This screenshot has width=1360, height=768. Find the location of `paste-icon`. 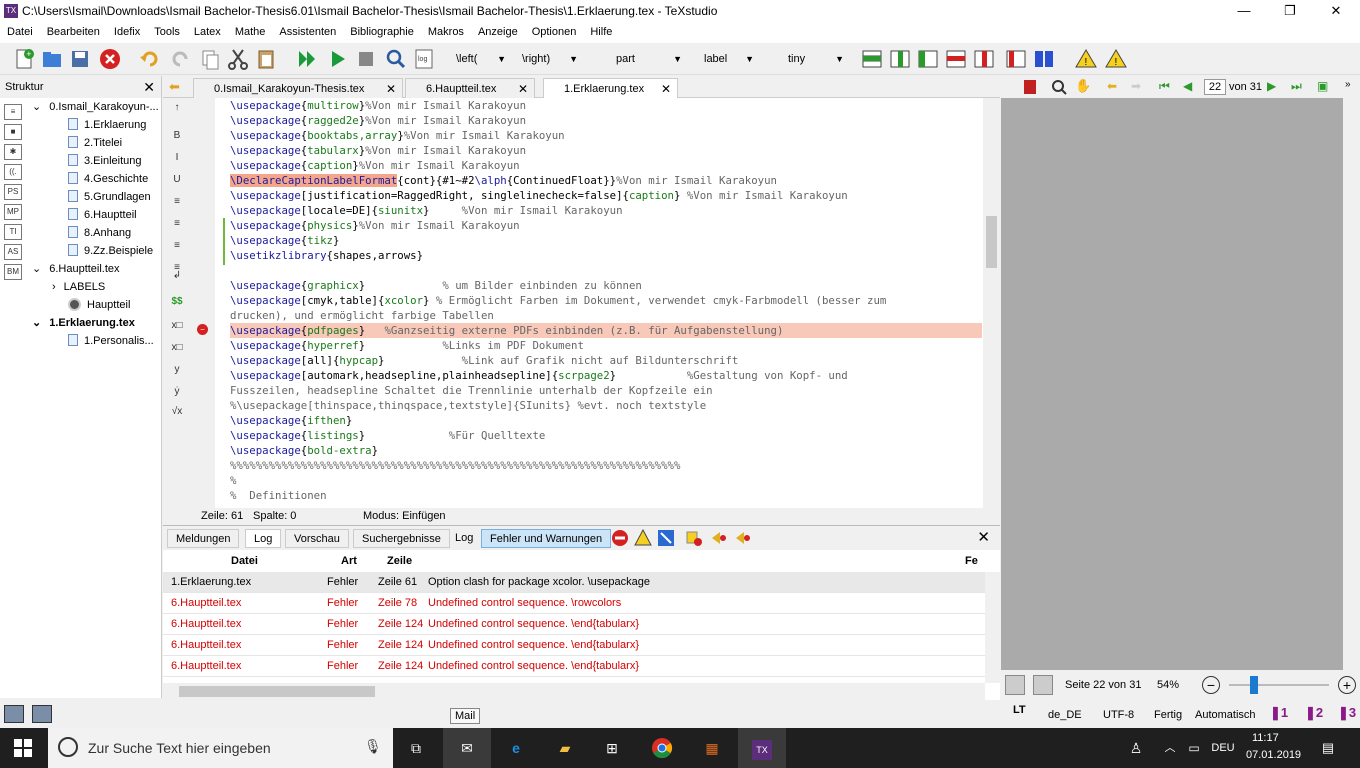

paste-icon is located at coordinates (266, 59).